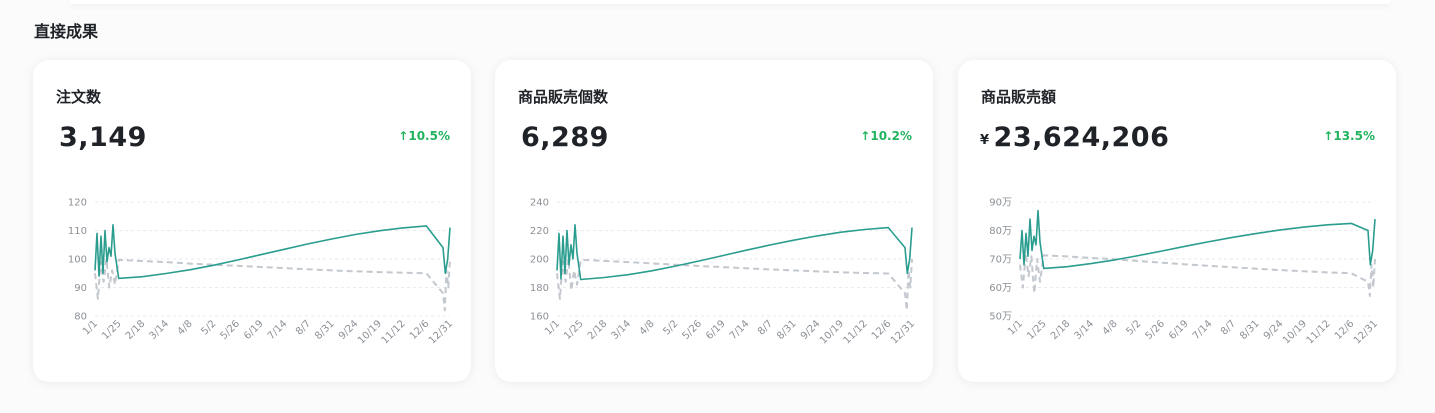 The height and width of the screenshot is (413, 1435). I want to click on y-tick-label: 240, so click(539, 203).